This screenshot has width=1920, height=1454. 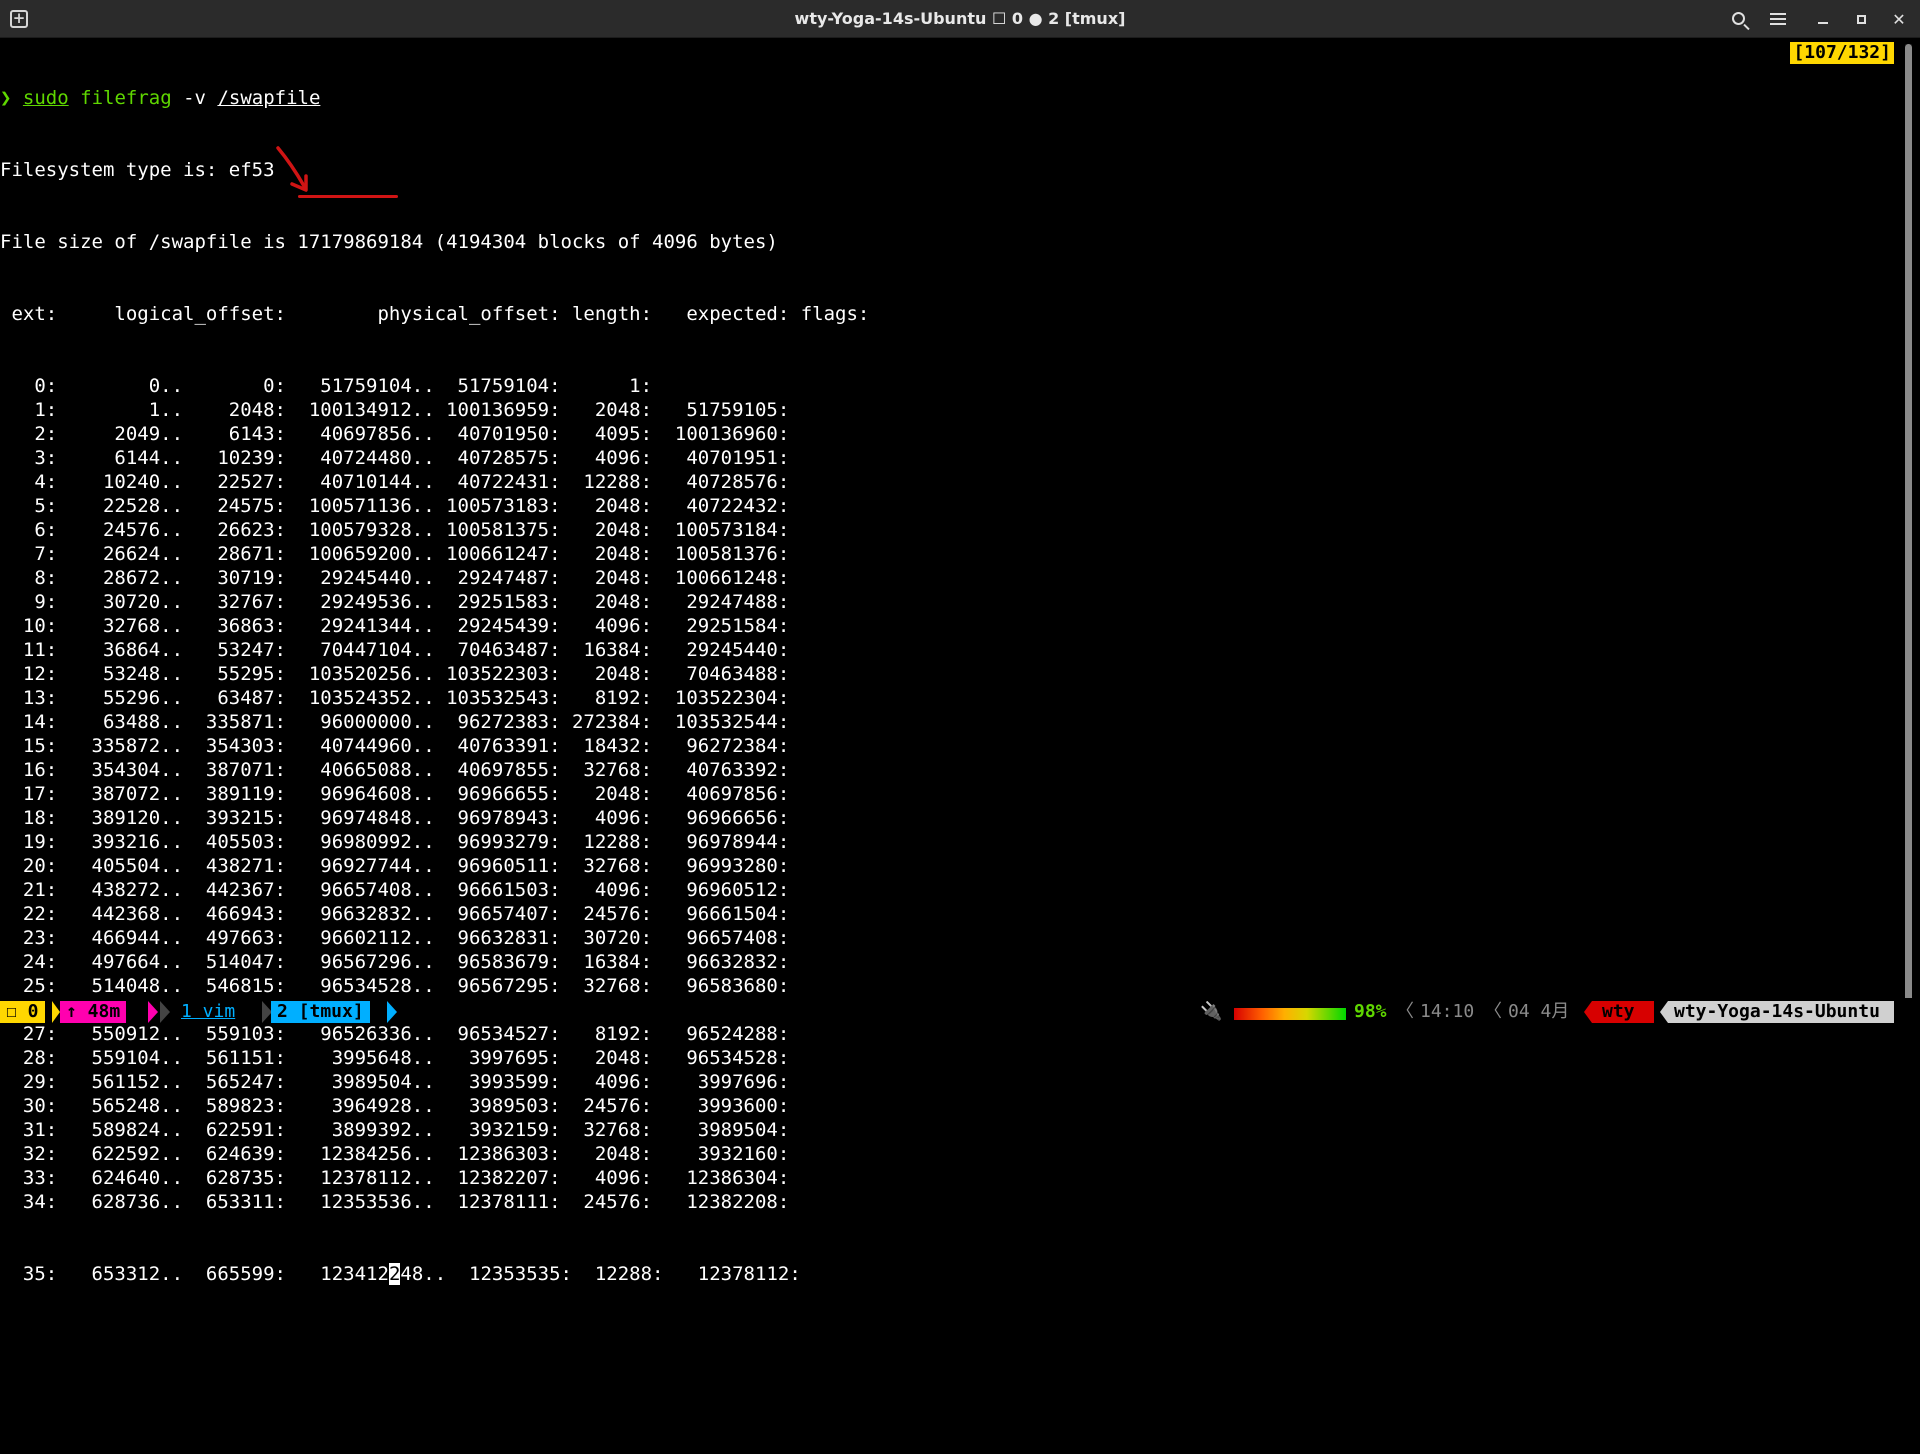 What do you see at coordinates (1899, 19) in the screenshot?
I see `close-icon: ✕` at bounding box center [1899, 19].